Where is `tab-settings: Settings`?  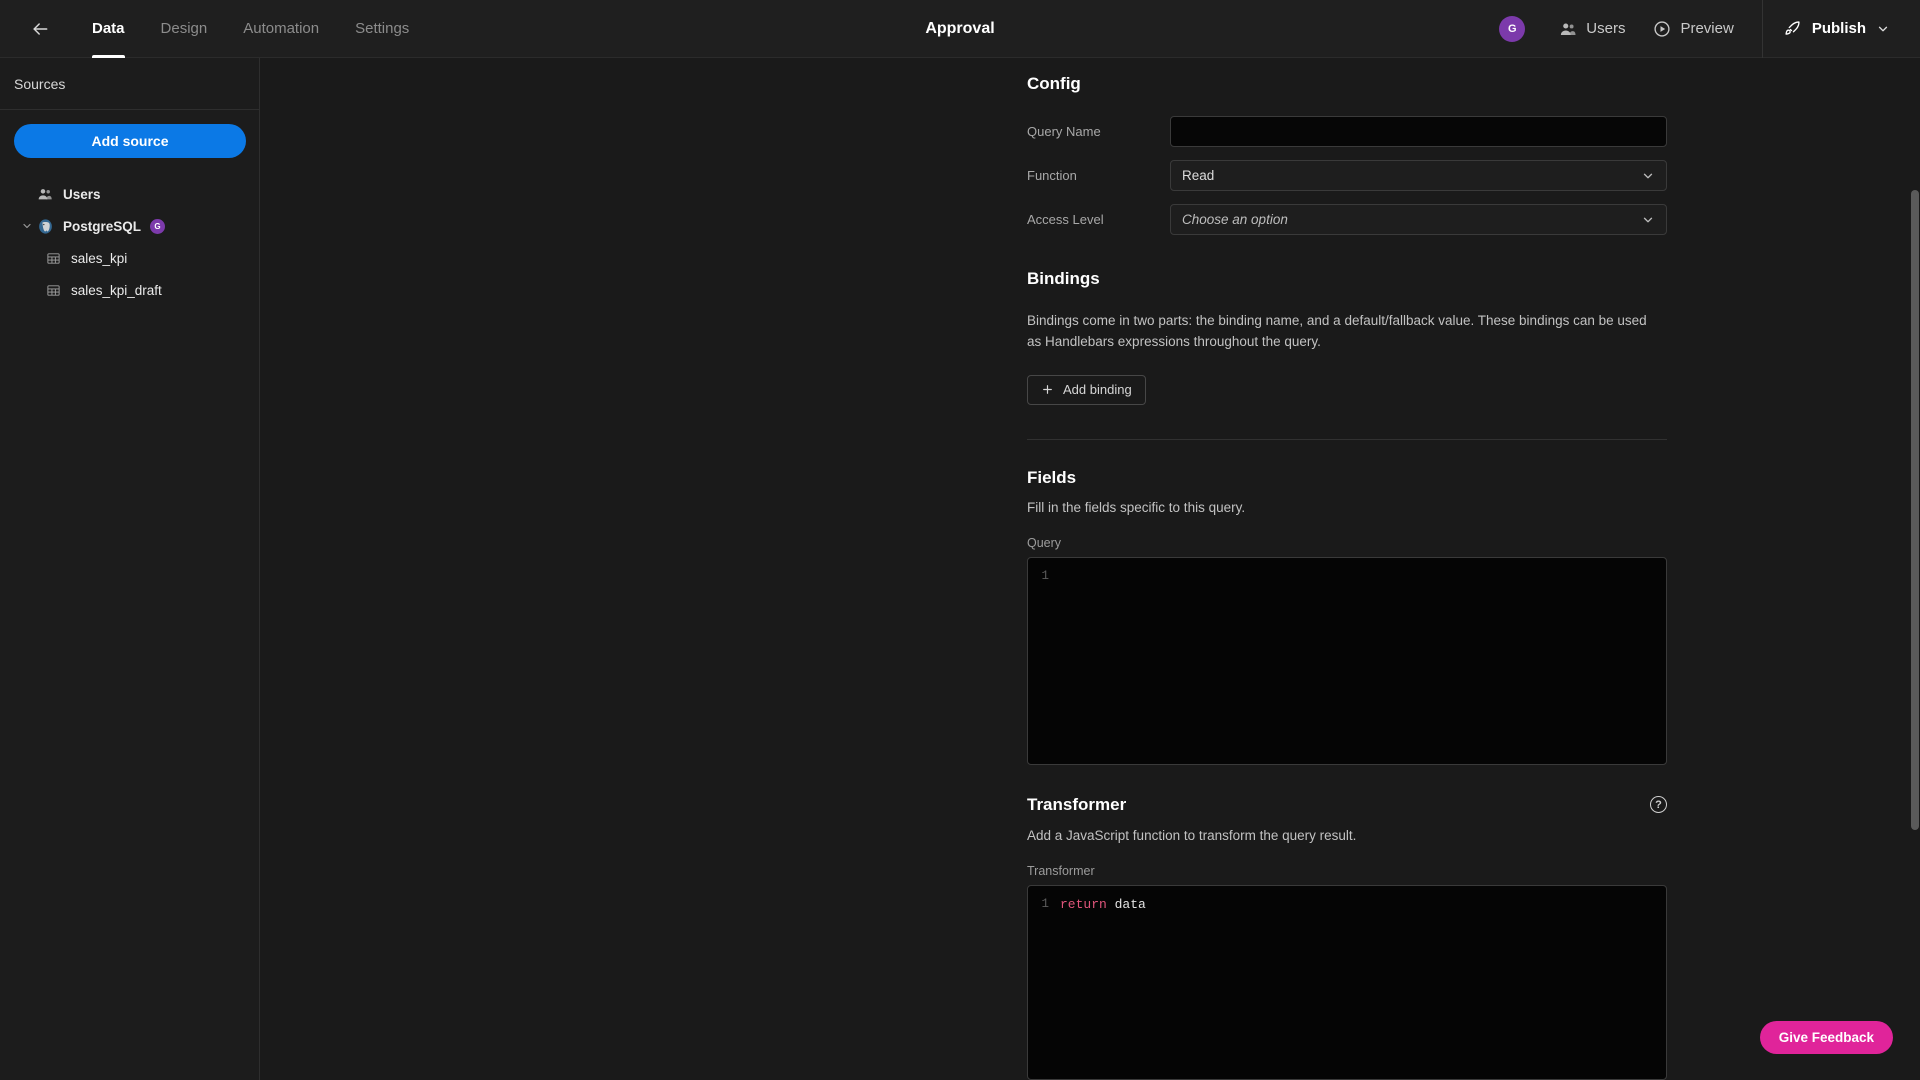
tab-settings: Settings is located at coordinates (382, 29).